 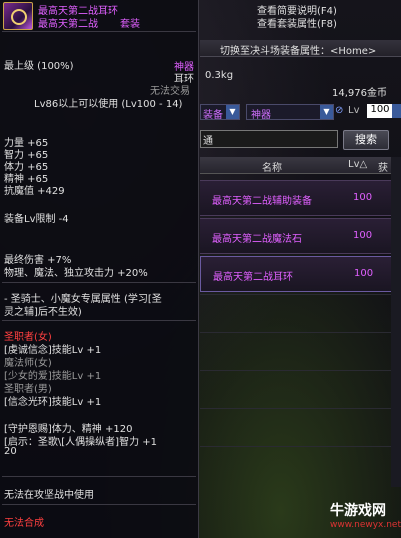 I want to click on level-label: 最上级 (100%), so click(x=39, y=66).